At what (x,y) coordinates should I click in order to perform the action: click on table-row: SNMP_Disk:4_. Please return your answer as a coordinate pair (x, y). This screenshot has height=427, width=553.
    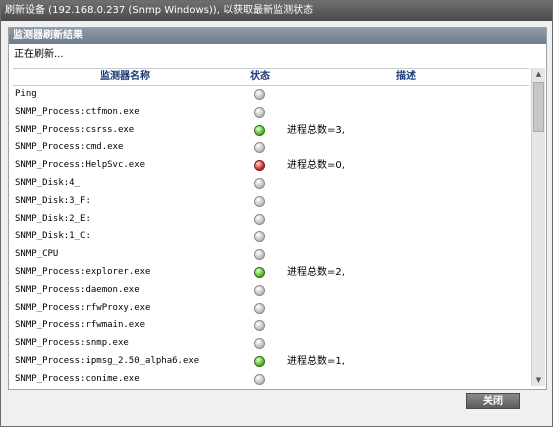
    Looking at the image, I should click on (271, 184).